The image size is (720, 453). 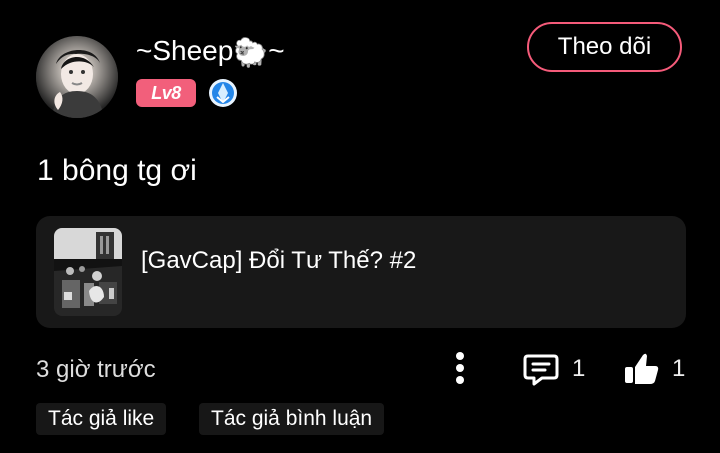 I want to click on avatar-image, so click(x=77, y=77).